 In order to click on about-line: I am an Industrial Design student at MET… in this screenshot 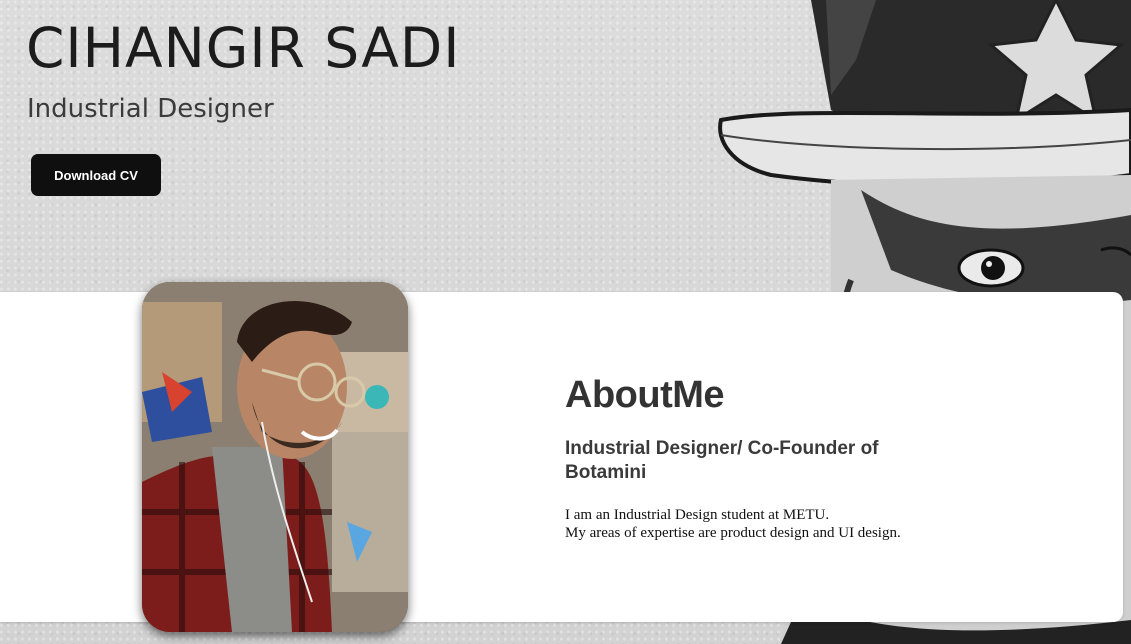, I will do `click(697, 515)`.